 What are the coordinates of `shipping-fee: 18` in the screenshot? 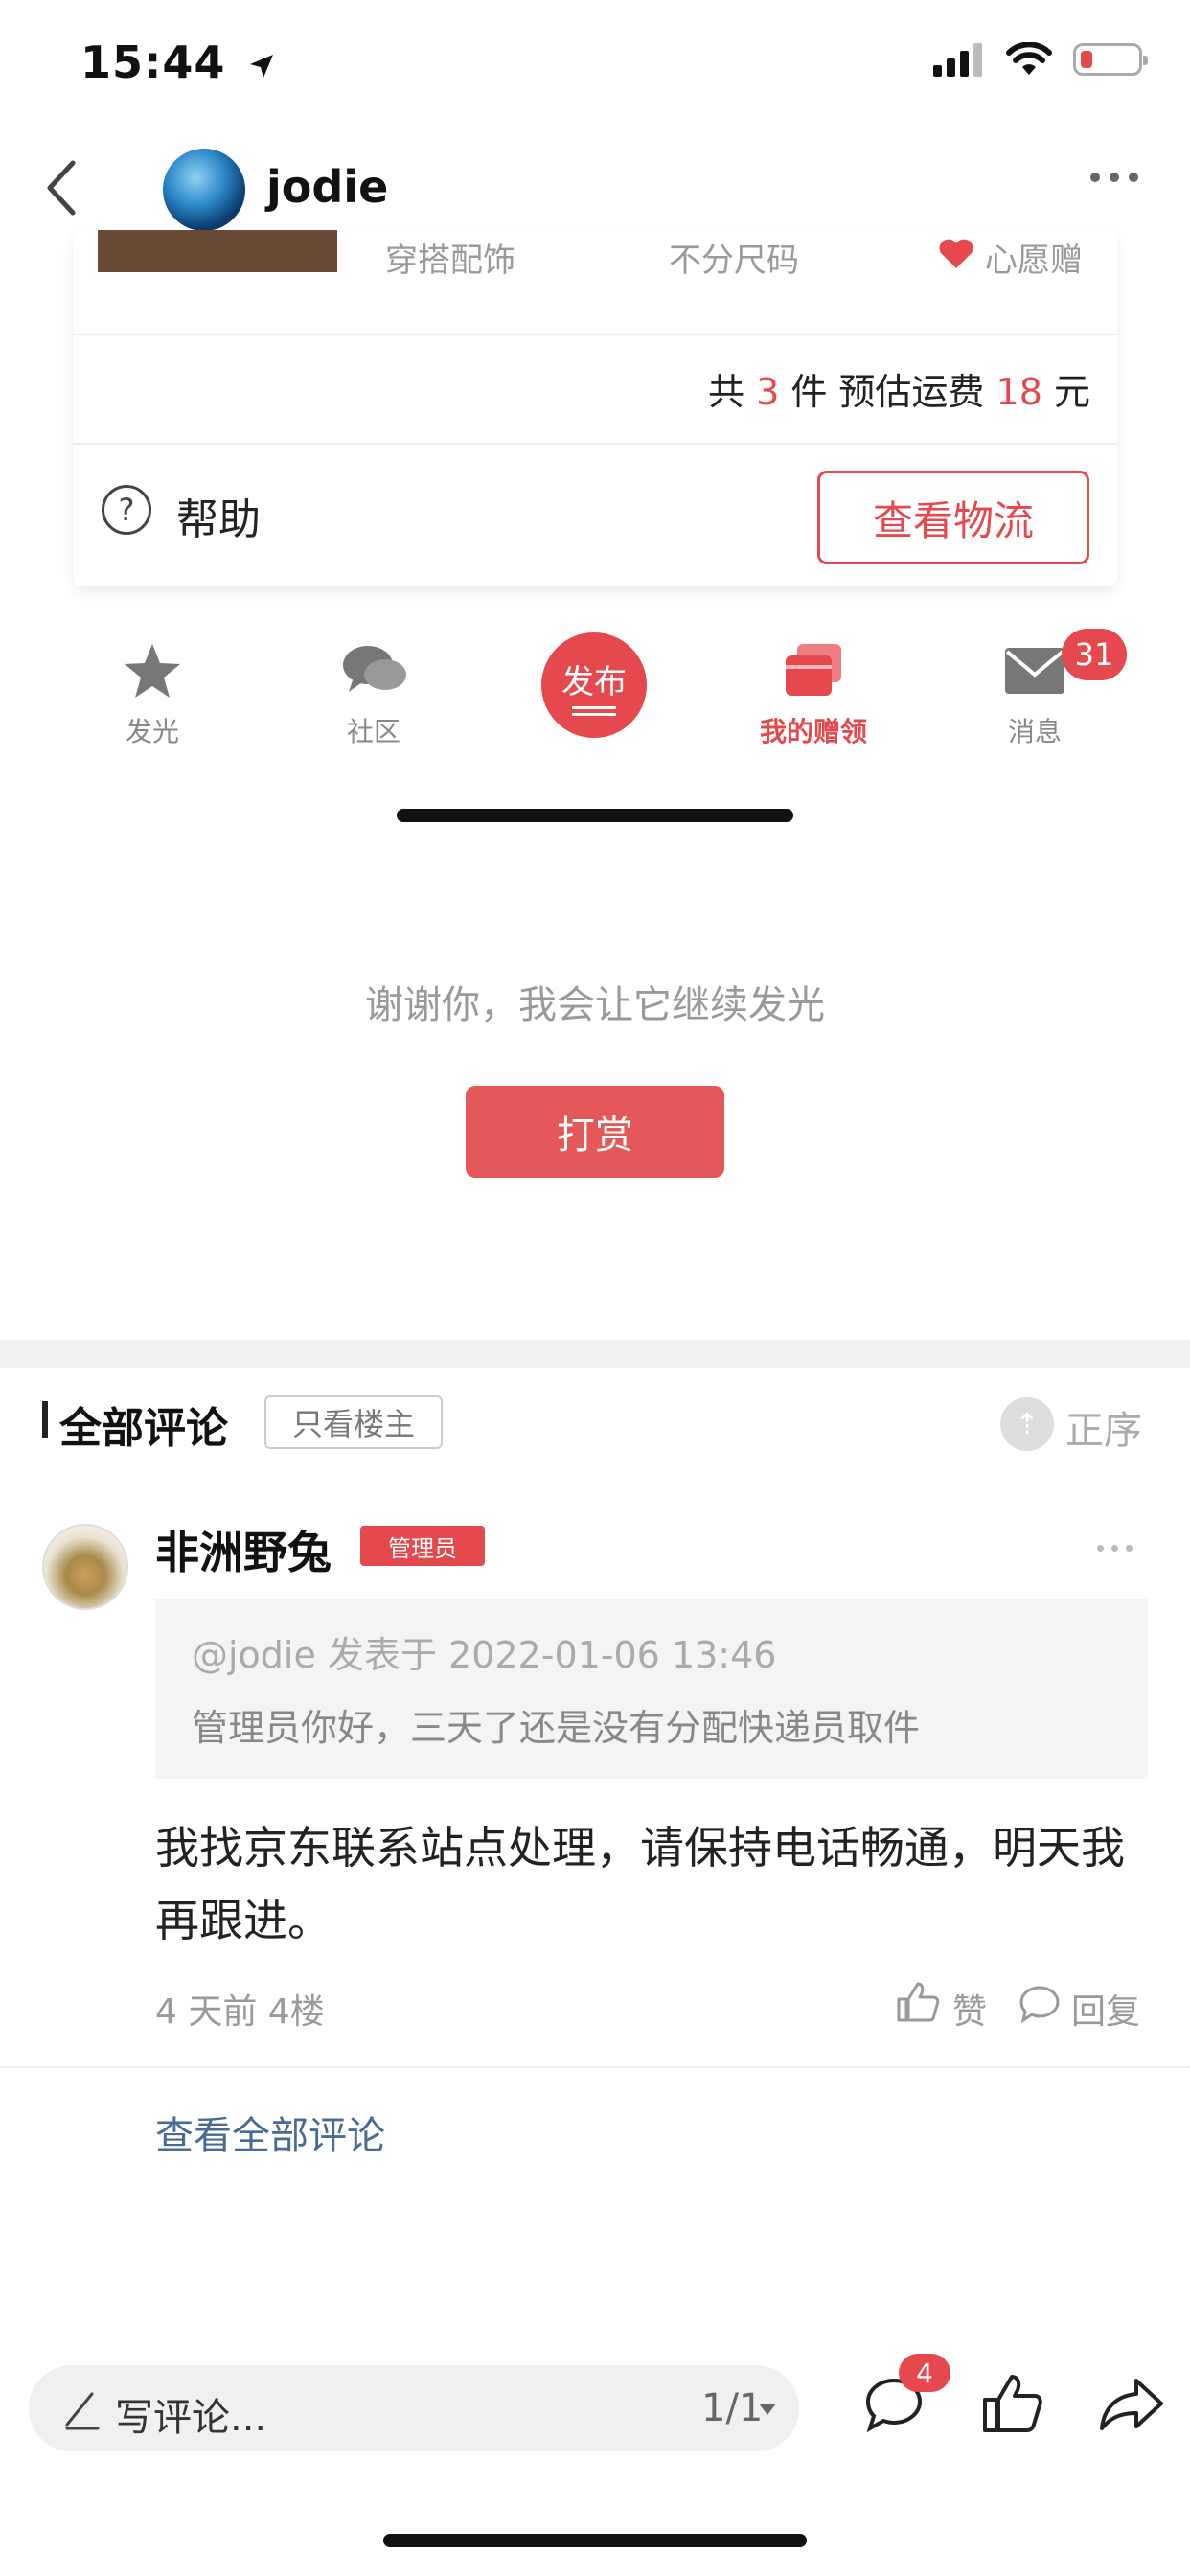 It's located at (1018, 392).